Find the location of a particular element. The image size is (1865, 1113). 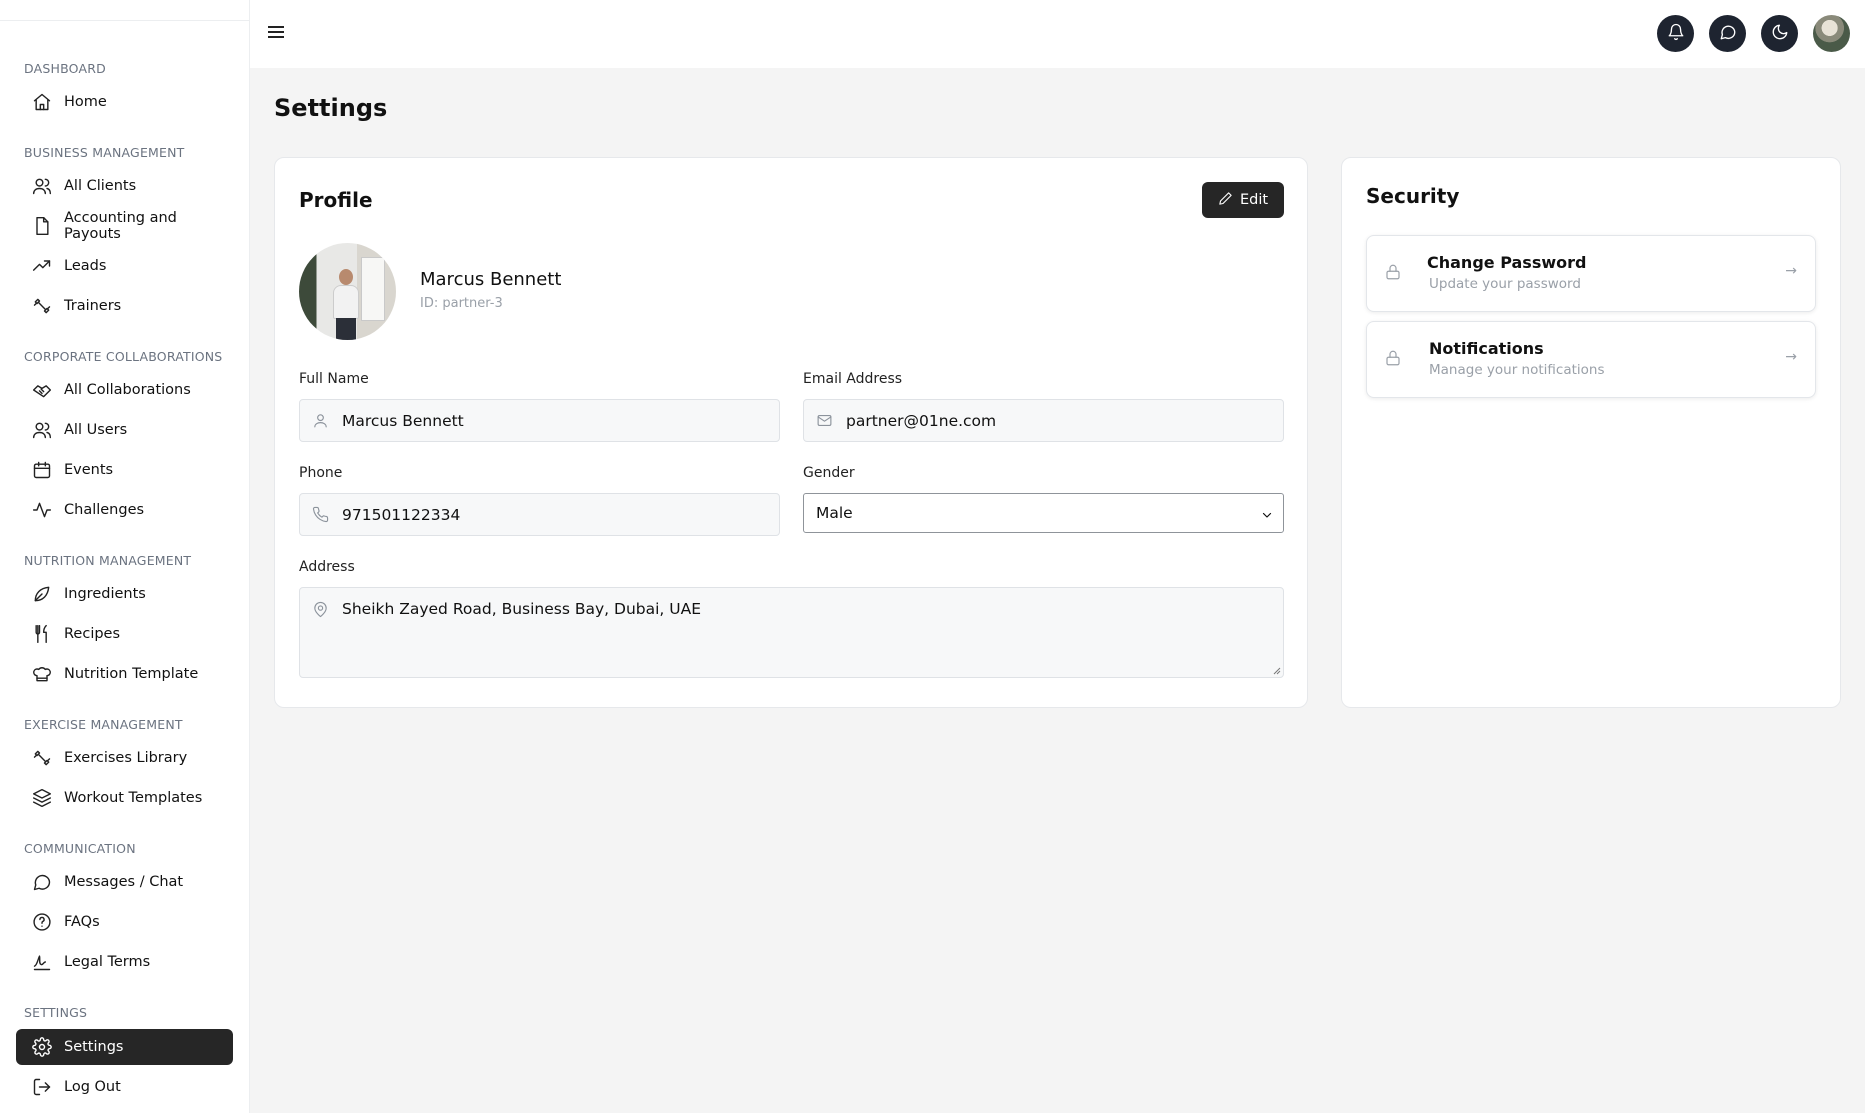

bell-icon is located at coordinates (1676, 34).